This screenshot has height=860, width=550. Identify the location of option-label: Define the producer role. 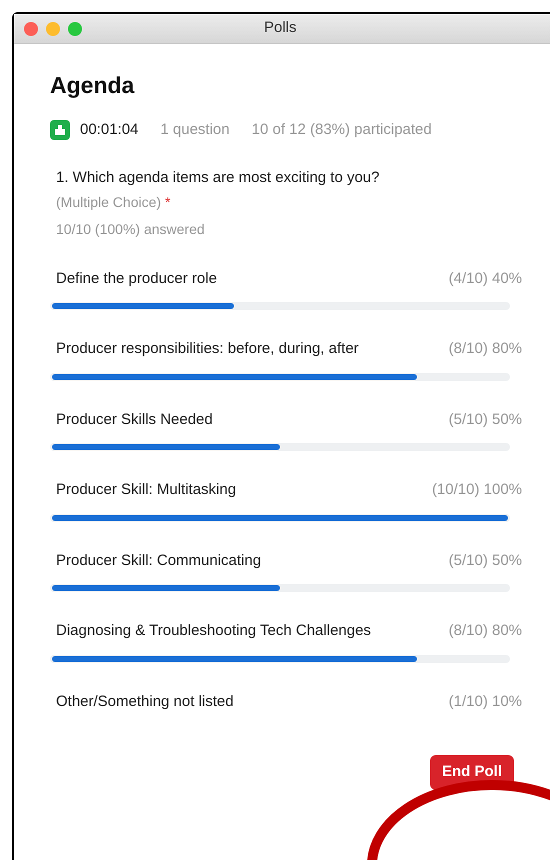
(137, 278).